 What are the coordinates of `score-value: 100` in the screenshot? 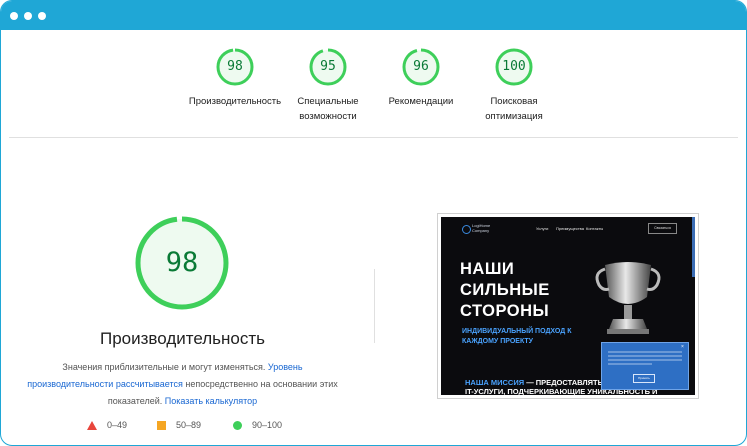 It's located at (514, 66).